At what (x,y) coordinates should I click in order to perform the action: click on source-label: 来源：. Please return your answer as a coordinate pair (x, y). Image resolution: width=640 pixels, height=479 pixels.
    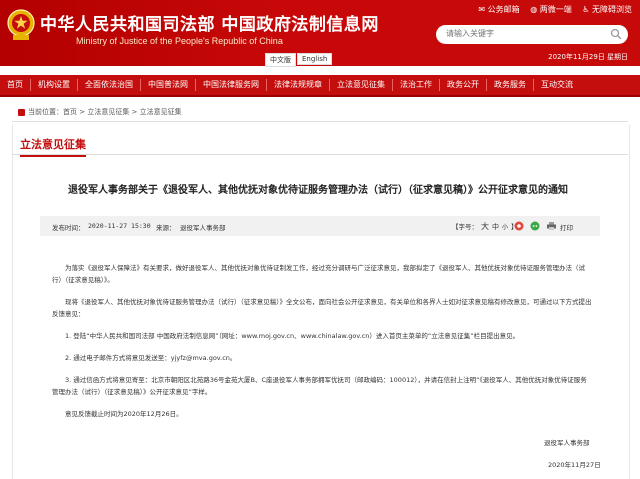
    Looking at the image, I should click on (166, 228).